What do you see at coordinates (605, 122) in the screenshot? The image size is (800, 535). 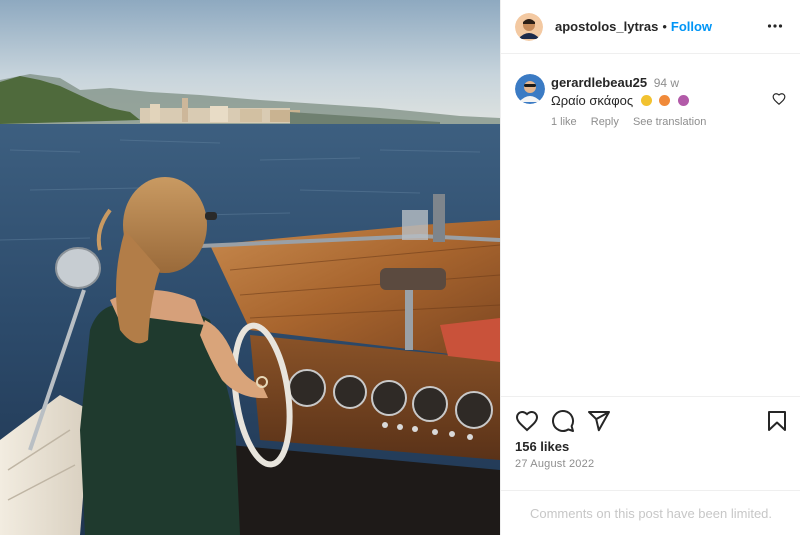 I see `comment-reply-button: Reply` at bounding box center [605, 122].